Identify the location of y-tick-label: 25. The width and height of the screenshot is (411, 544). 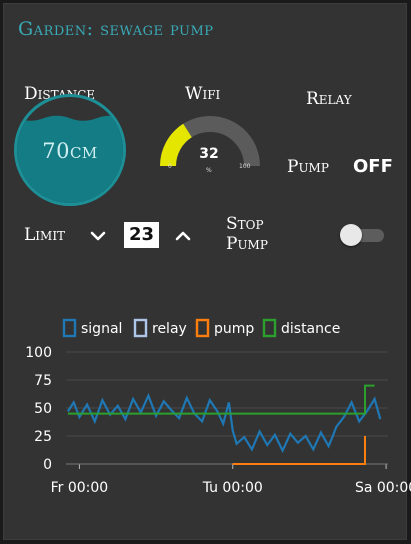
(43, 437).